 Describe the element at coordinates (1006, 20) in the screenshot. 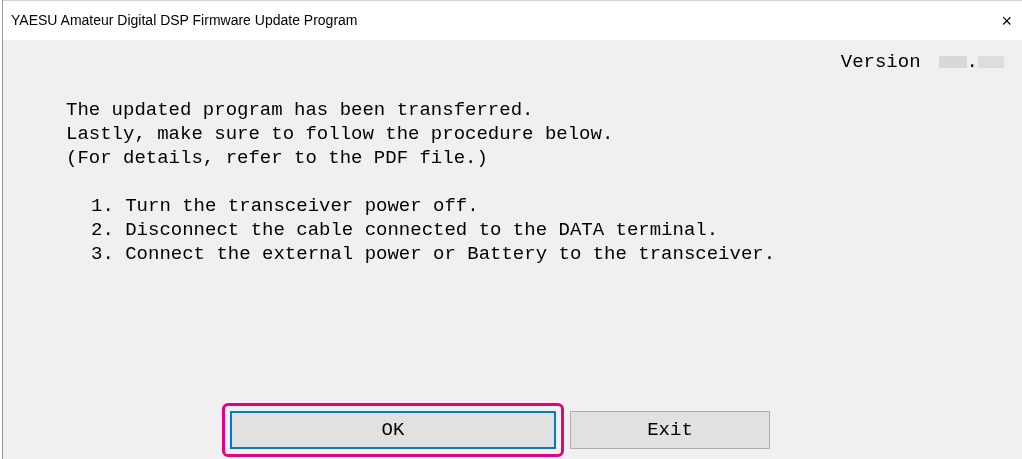

I see `close-button: ×` at that location.